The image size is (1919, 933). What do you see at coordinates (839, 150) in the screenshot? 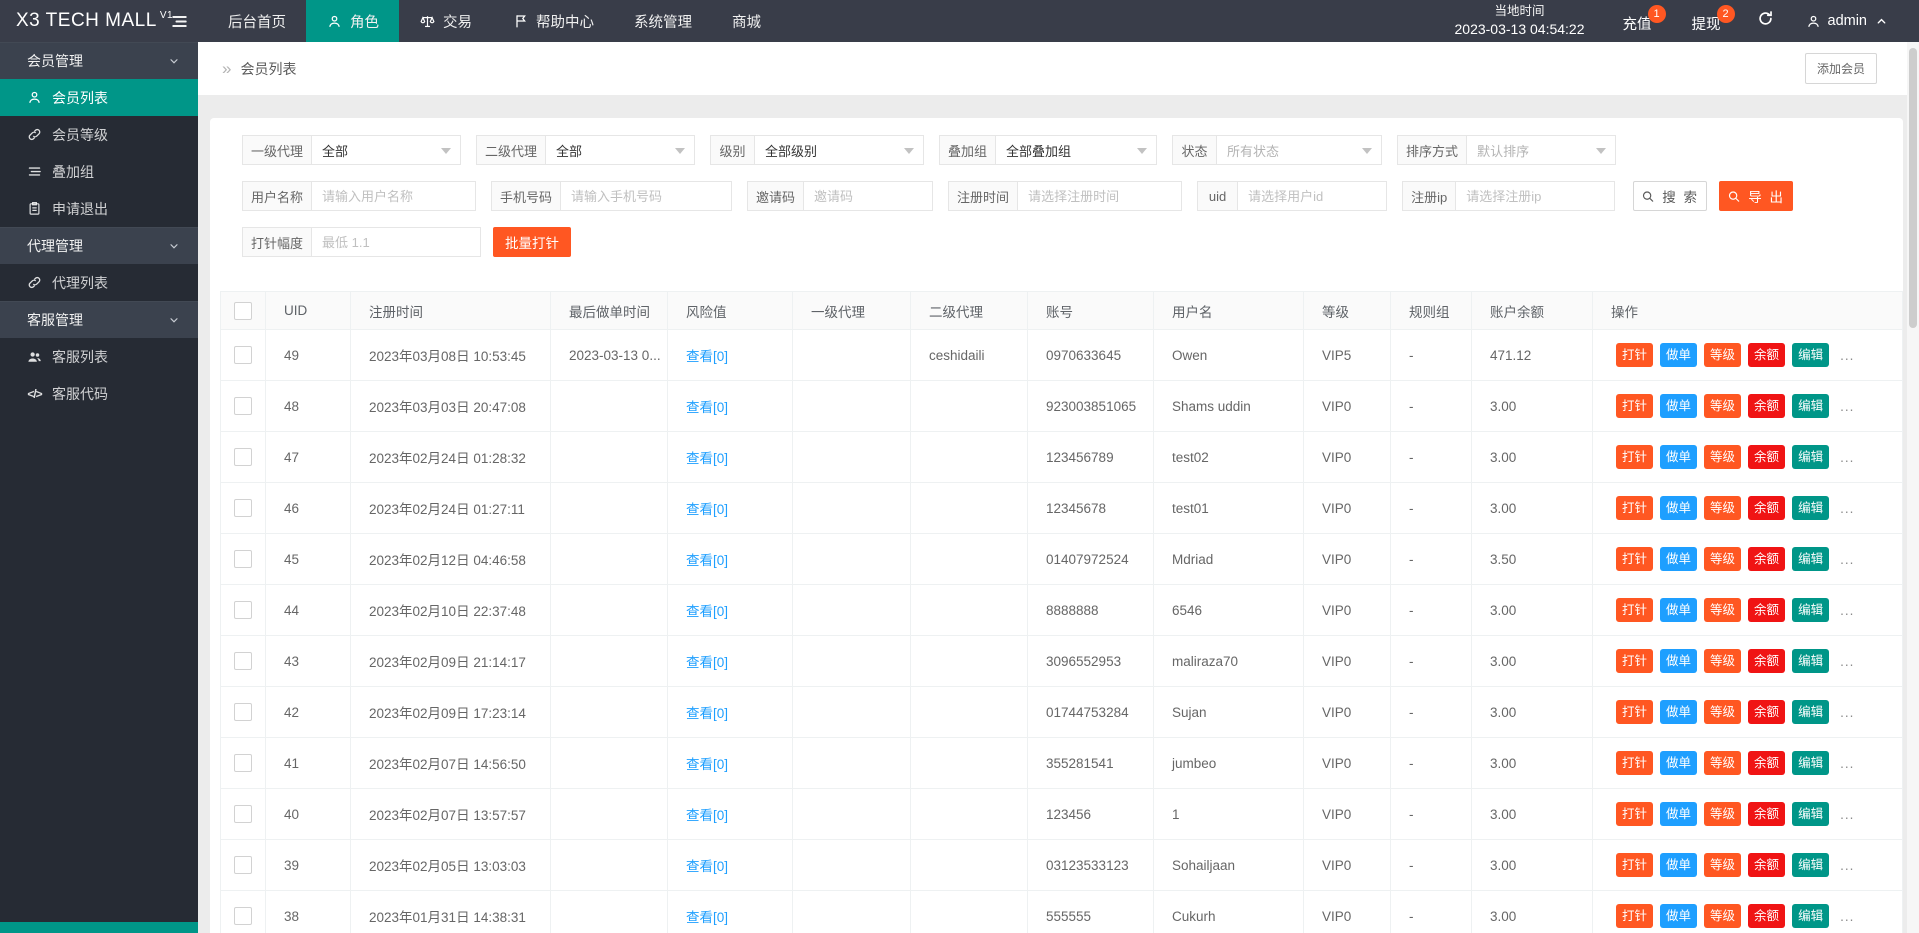
I see `filter-select: 全部级别` at bounding box center [839, 150].